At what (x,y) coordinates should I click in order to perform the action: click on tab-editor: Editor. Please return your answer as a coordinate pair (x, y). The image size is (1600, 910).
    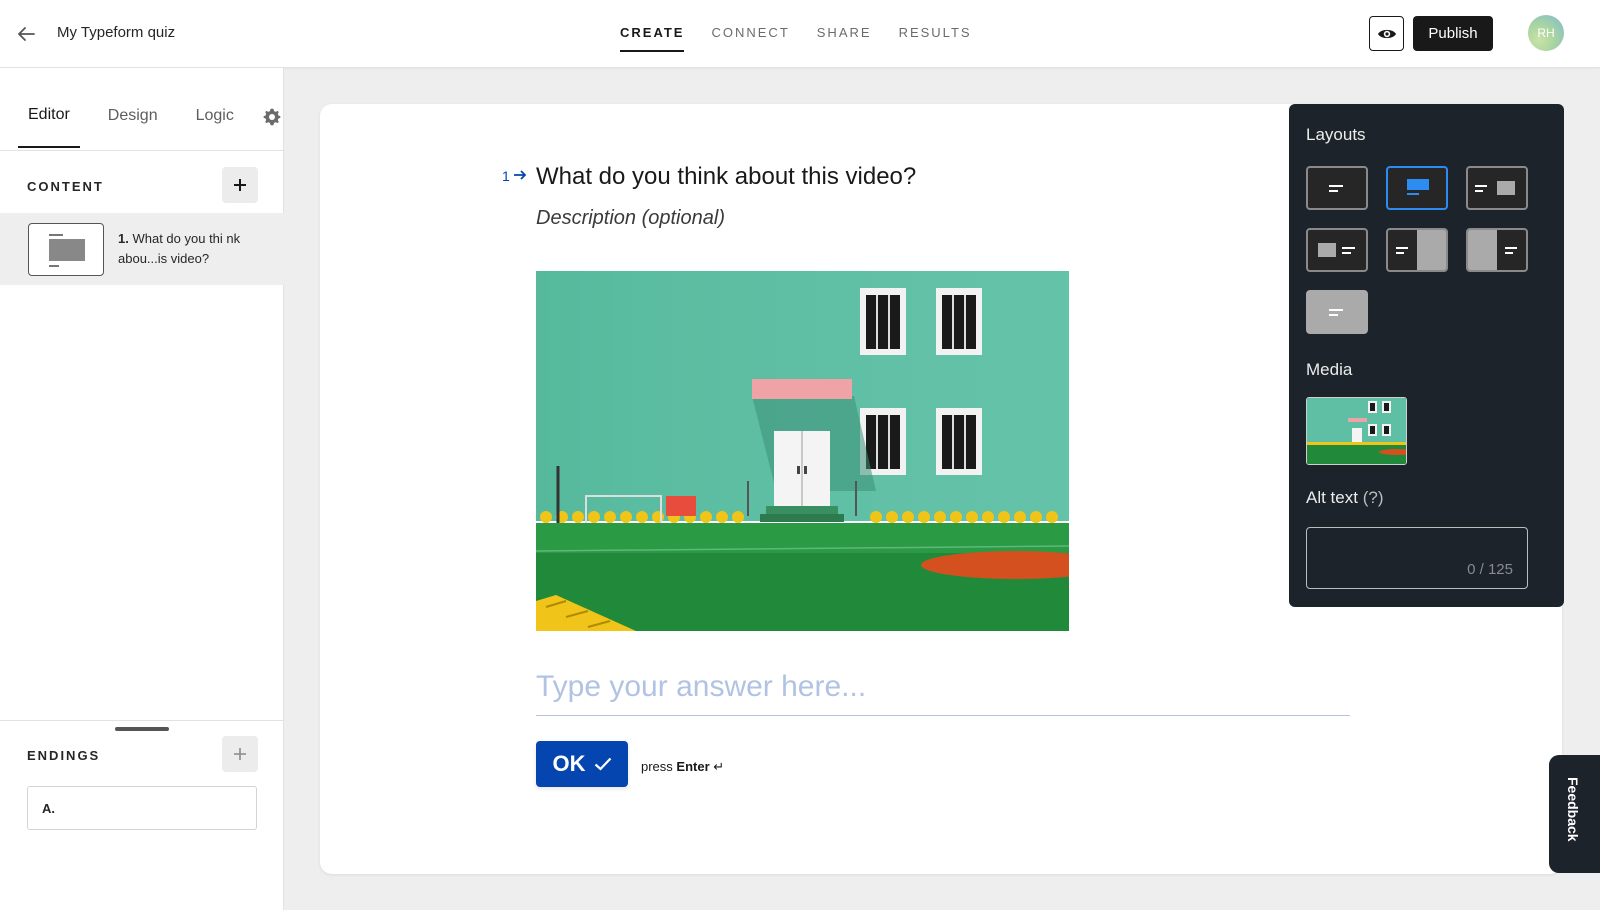
    Looking at the image, I should click on (49, 127).